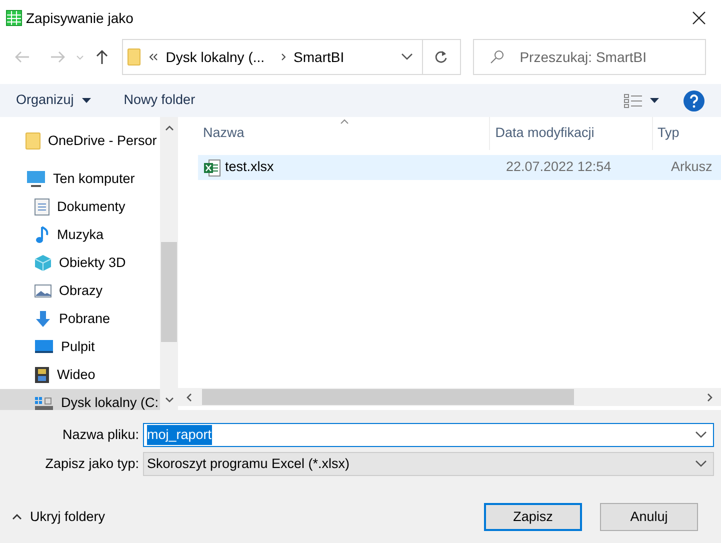 The image size is (721, 543). I want to click on help-button, so click(694, 101).